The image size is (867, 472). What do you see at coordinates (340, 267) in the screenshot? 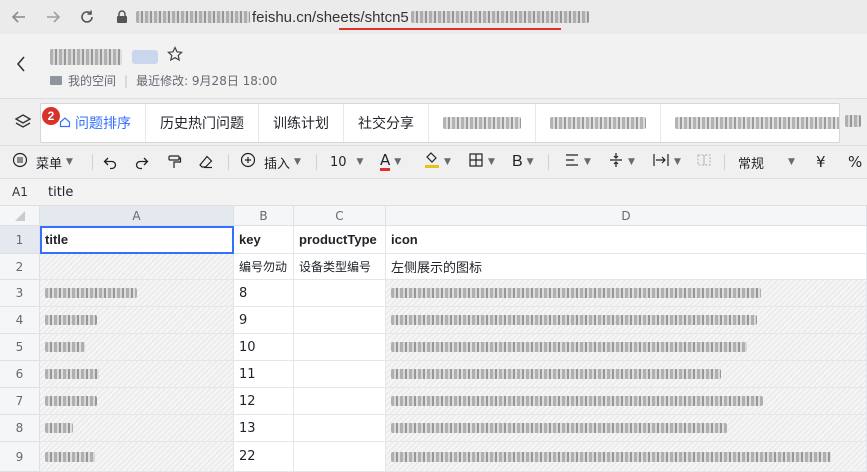
I see `cell-c2: 设备类型编号` at bounding box center [340, 267].